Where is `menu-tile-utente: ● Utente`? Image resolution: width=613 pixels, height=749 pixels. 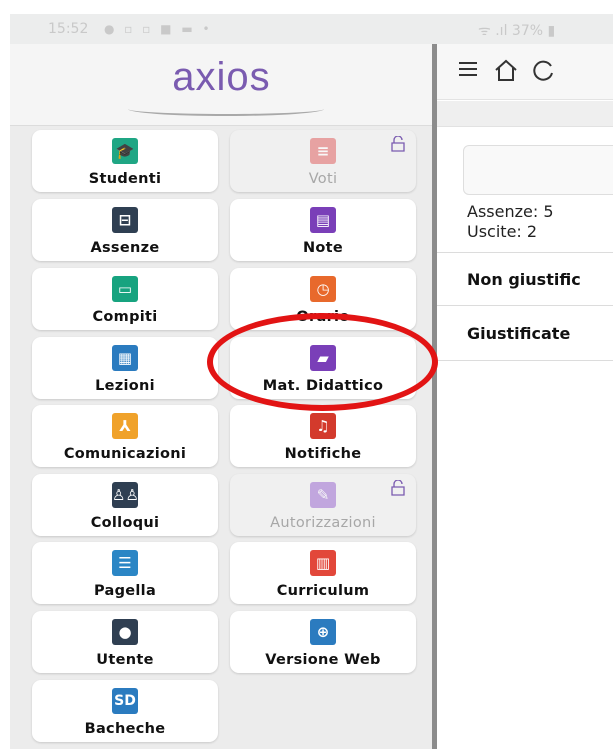 menu-tile-utente: ● Utente is located at coordinates (125, 642).